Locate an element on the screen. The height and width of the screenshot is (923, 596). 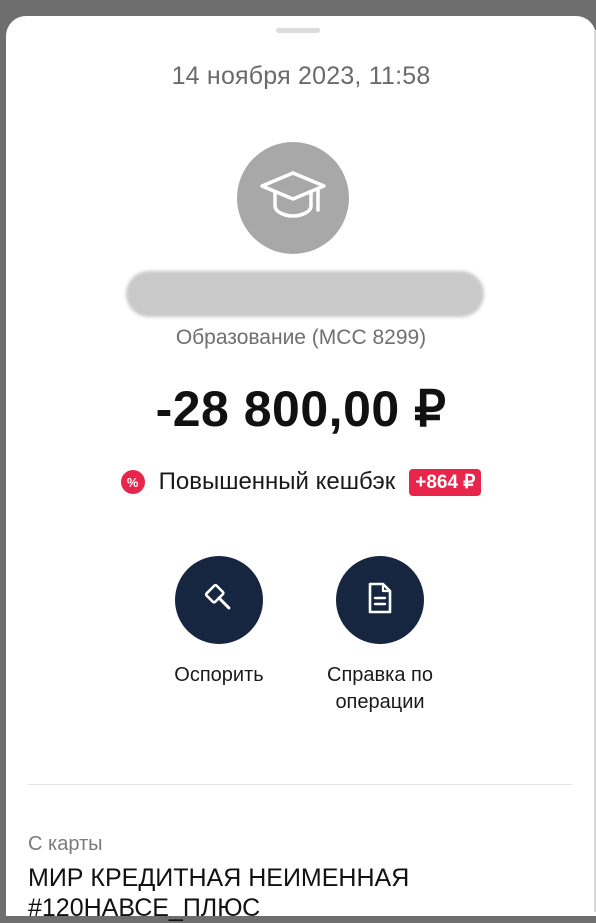
merchant-name-hidden is located at coordinates (305, 294).